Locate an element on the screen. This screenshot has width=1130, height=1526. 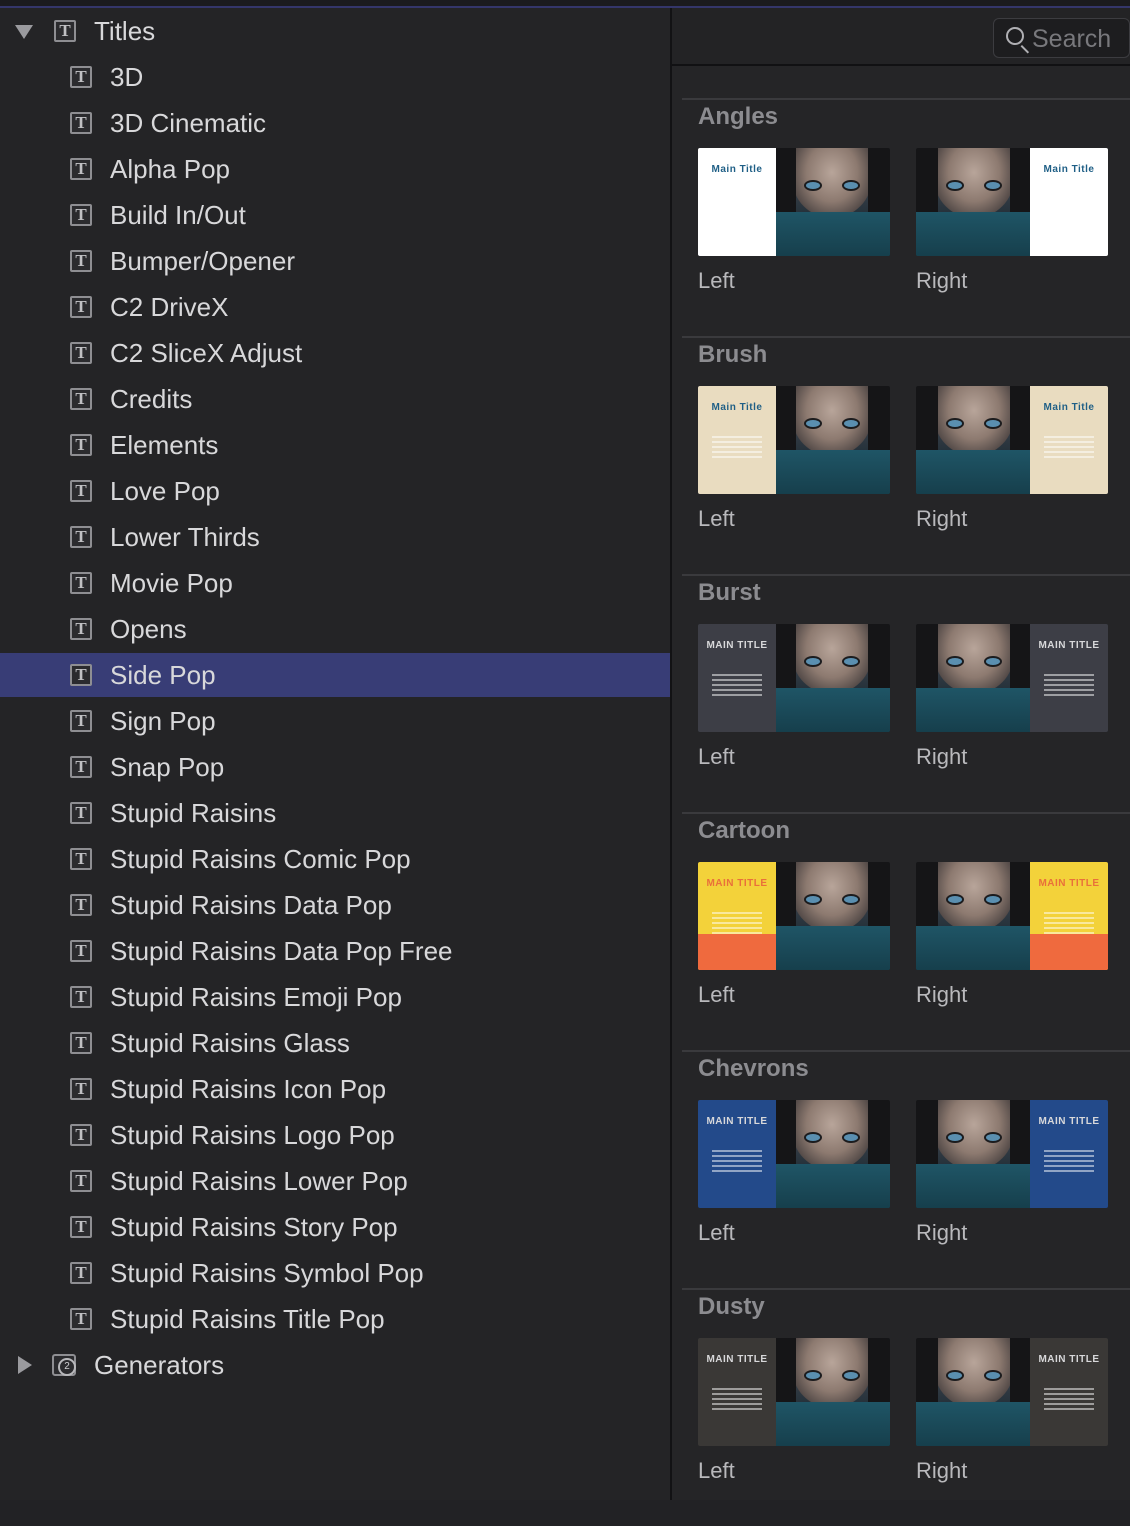
sidebar-item: T Stupid Raisins Emoji Pop is located at coordinates (335, 997).